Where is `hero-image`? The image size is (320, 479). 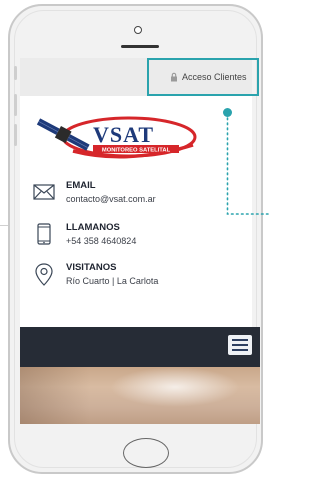
hero-image is located at coordinates (140, 395).